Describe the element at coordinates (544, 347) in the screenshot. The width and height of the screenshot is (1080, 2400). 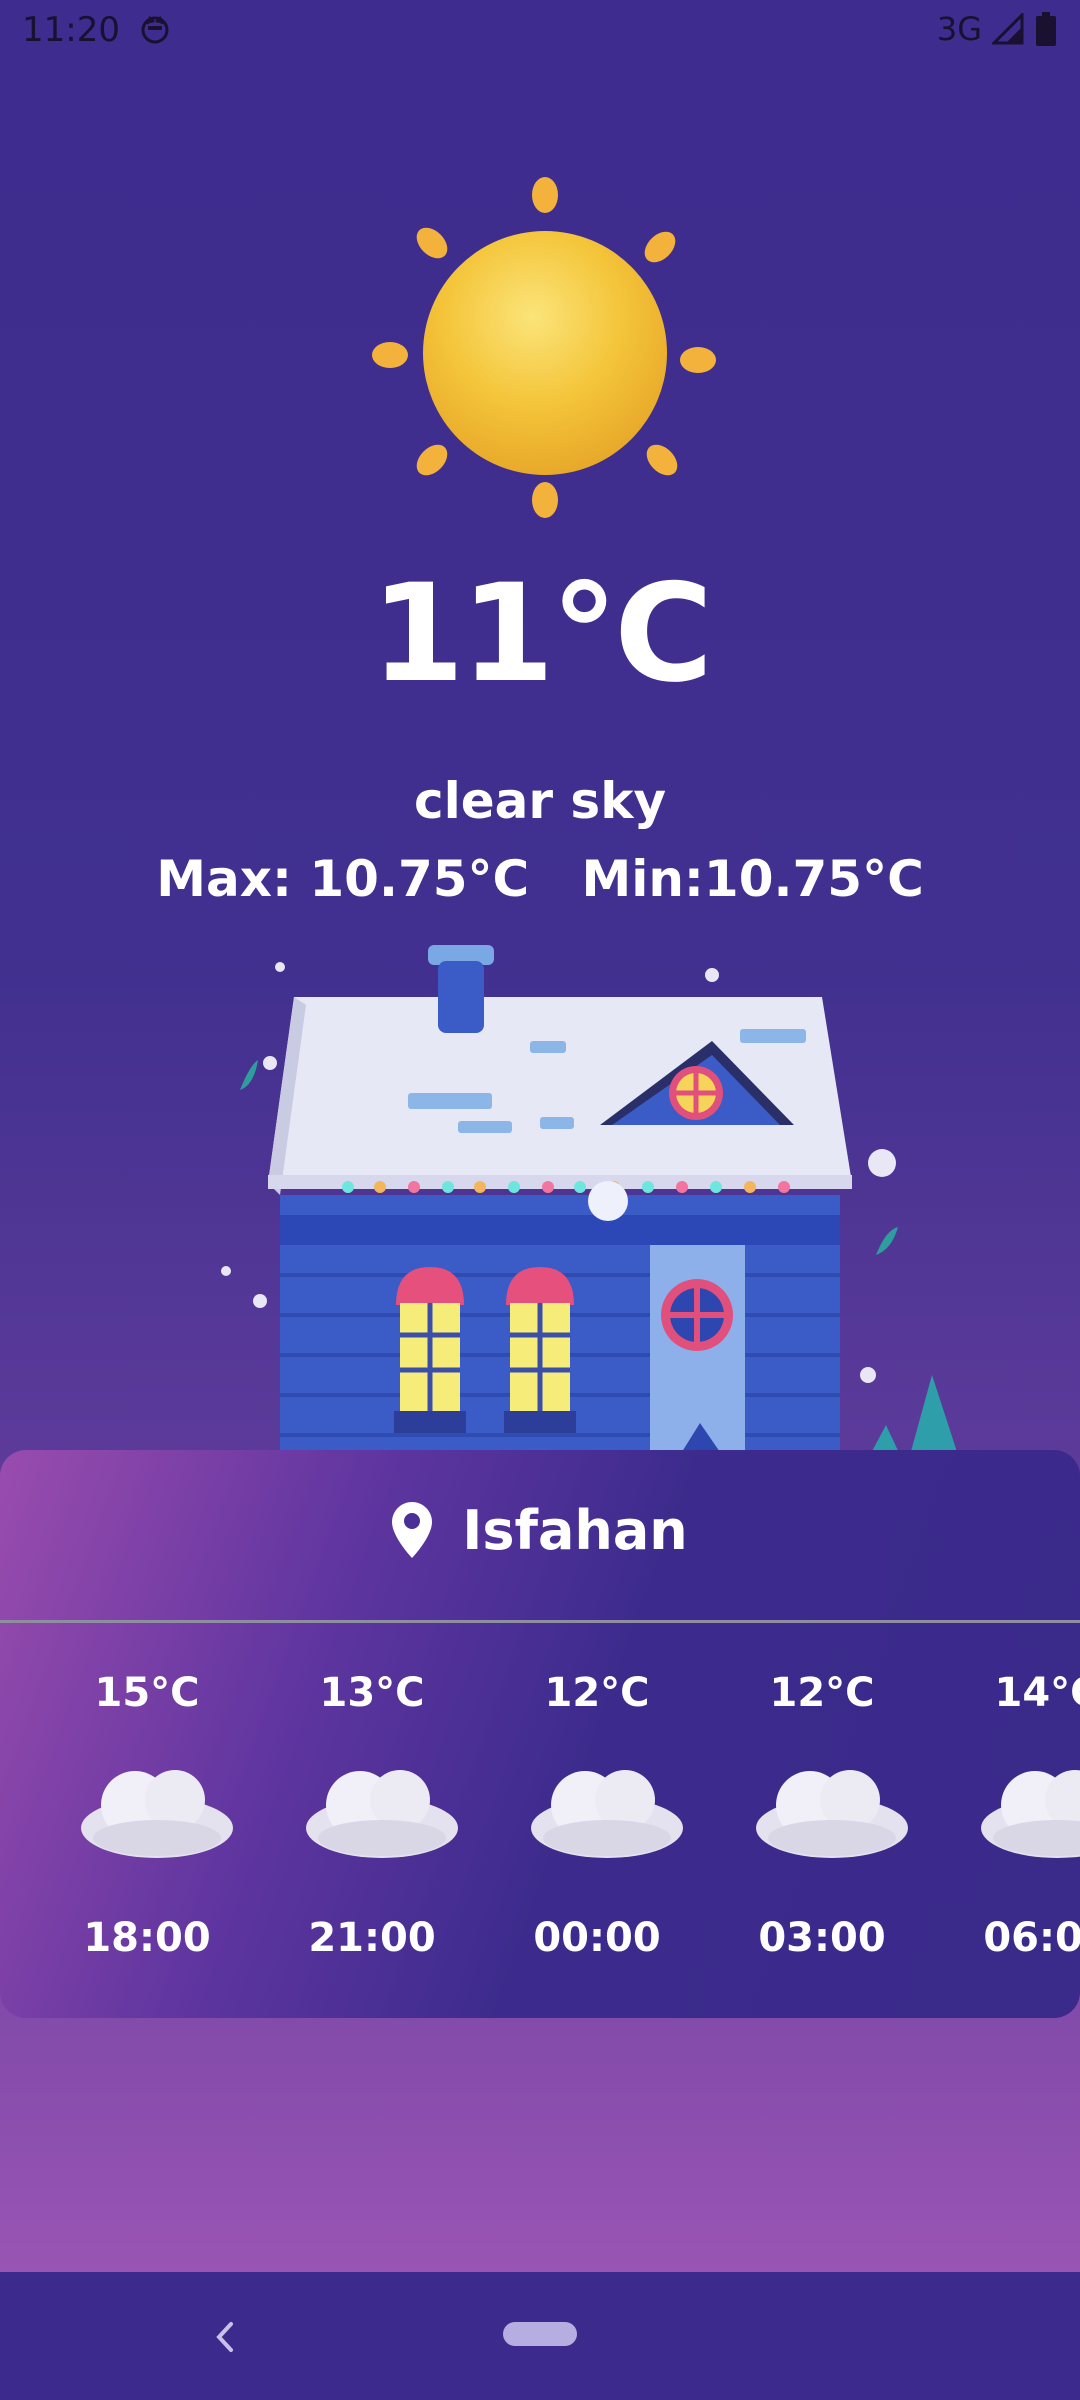
I see `sun-icon` at that location.